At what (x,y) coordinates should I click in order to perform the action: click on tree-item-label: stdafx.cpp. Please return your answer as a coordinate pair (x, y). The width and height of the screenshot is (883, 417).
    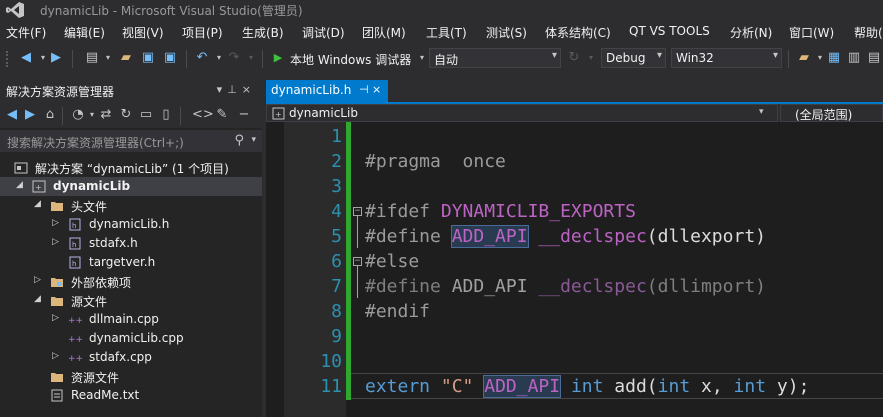
    Looking at the image, I should click on (120, 357).